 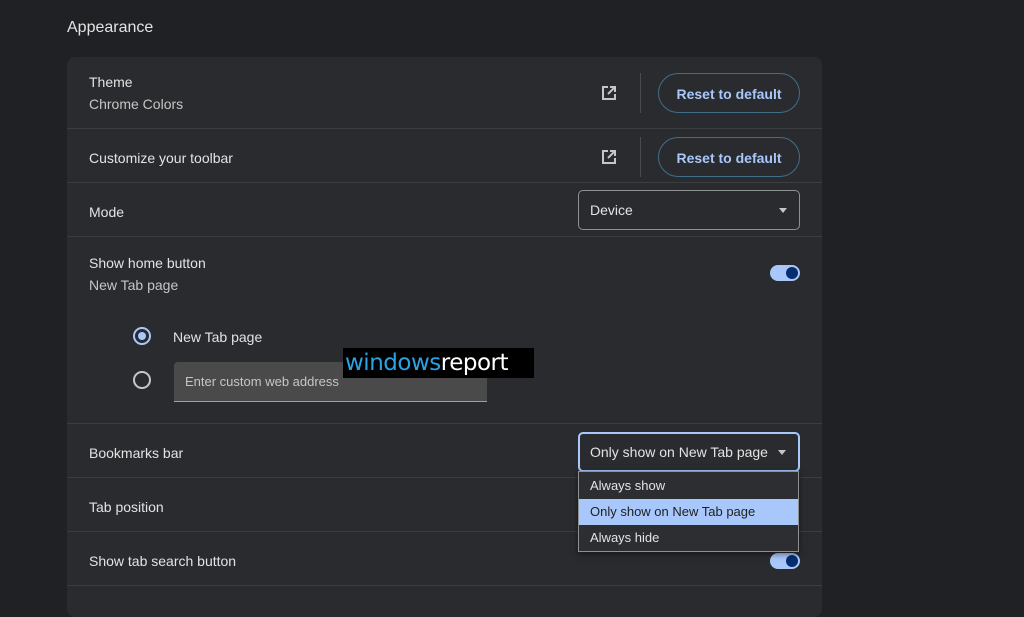 I want to click on dropdown-option-only-new-tab: Only show on New Tab page, so click(x=688, y=512).